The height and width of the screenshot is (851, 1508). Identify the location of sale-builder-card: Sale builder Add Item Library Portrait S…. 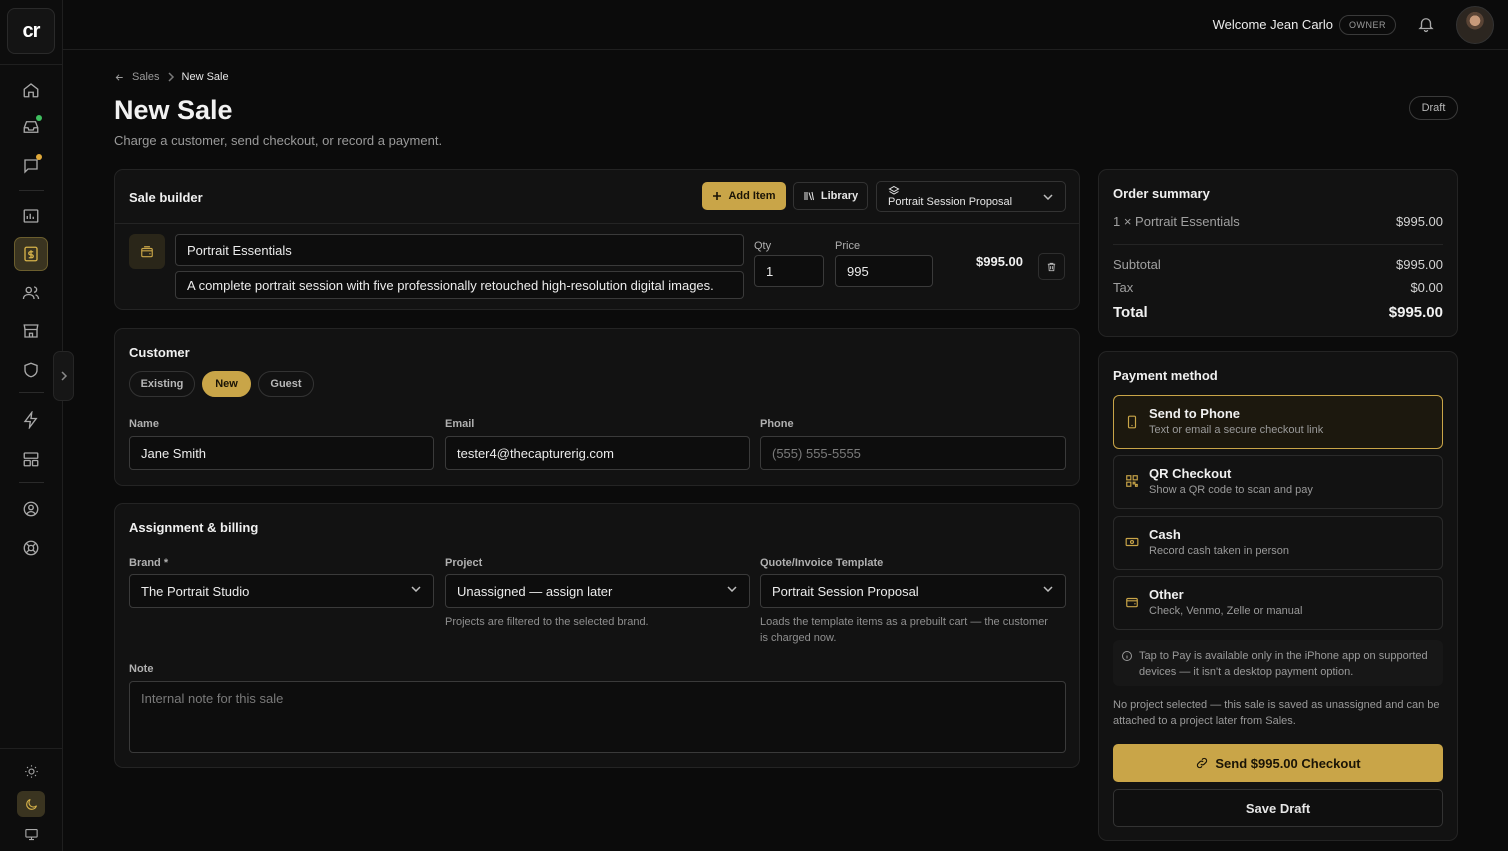
(597, 239).